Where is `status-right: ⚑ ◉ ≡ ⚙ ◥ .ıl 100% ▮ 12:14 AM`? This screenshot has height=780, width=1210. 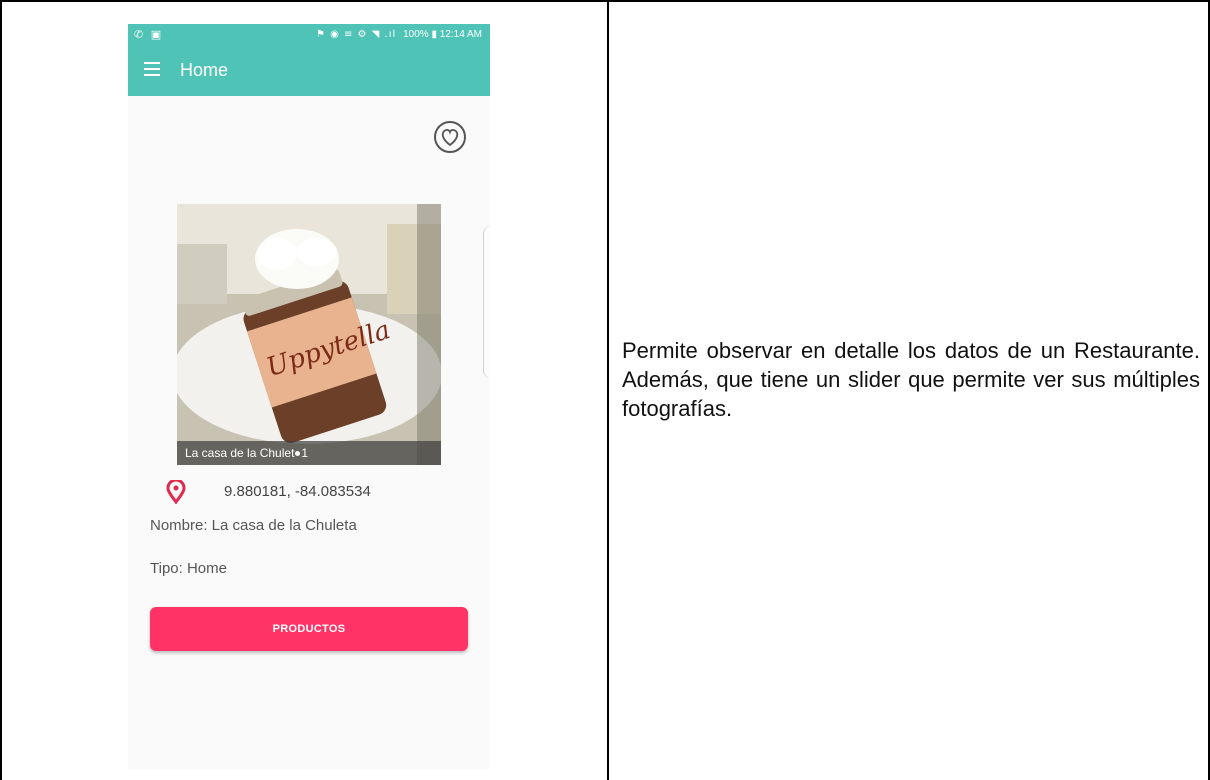
status-right: ⚑ ◉ ≡ ⚙ ◥ .ıl 100% ▮ 12:14 AM is located at coordinates (399, 34).